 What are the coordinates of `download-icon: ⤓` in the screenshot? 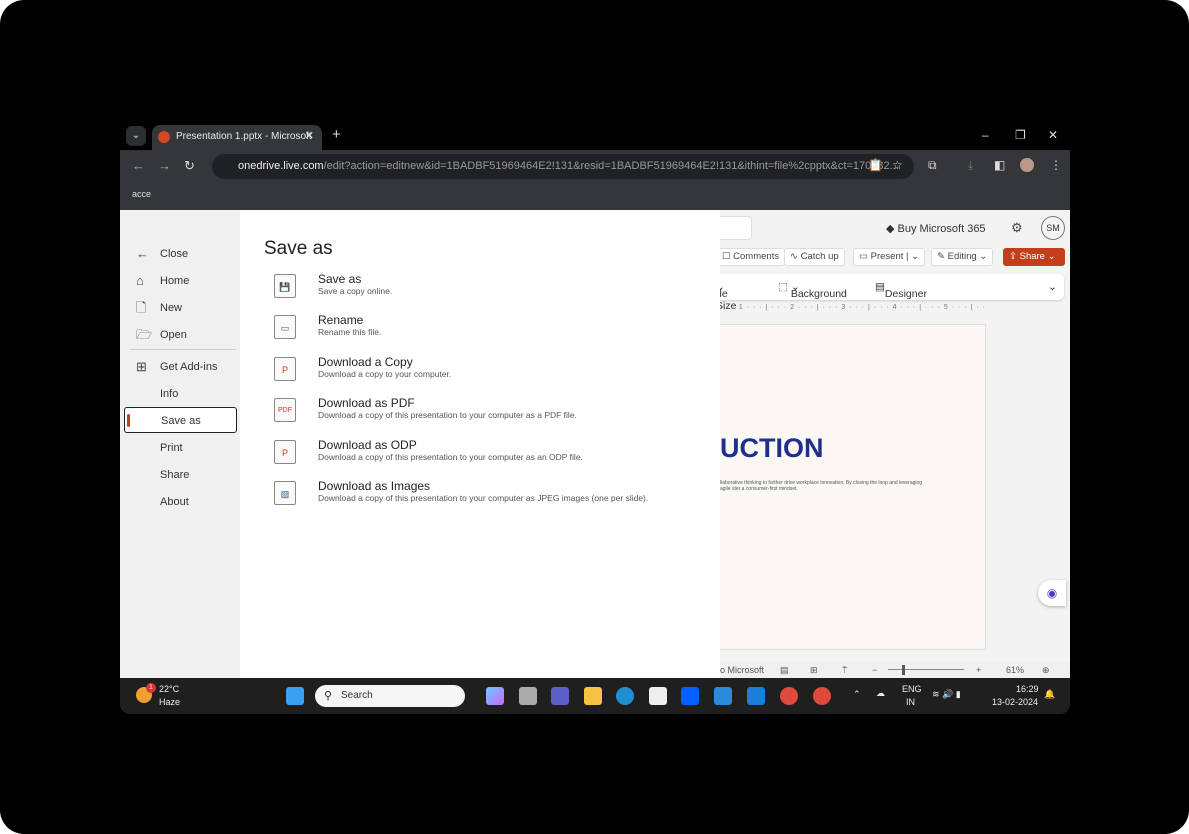 It's located at (970, 165).